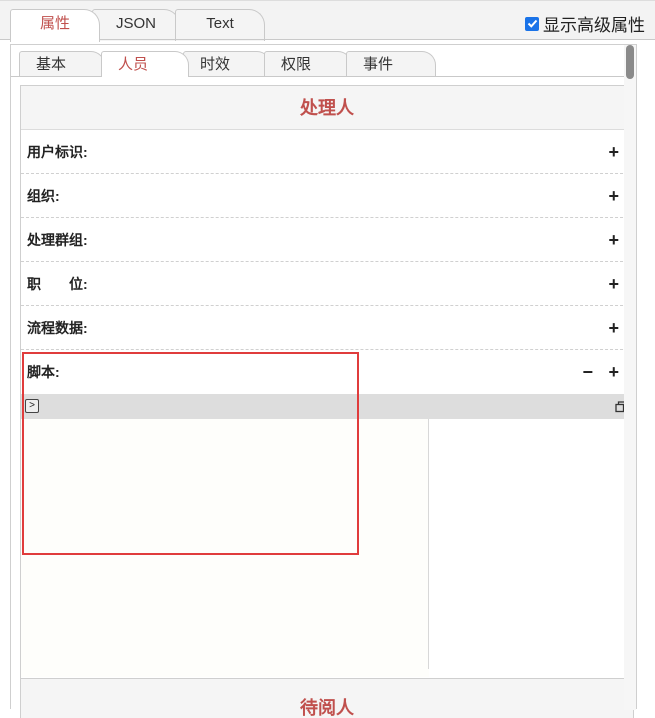 This screenshot has height=718, width=655. I want to click on section-title: 处理人, so click(327, 108).